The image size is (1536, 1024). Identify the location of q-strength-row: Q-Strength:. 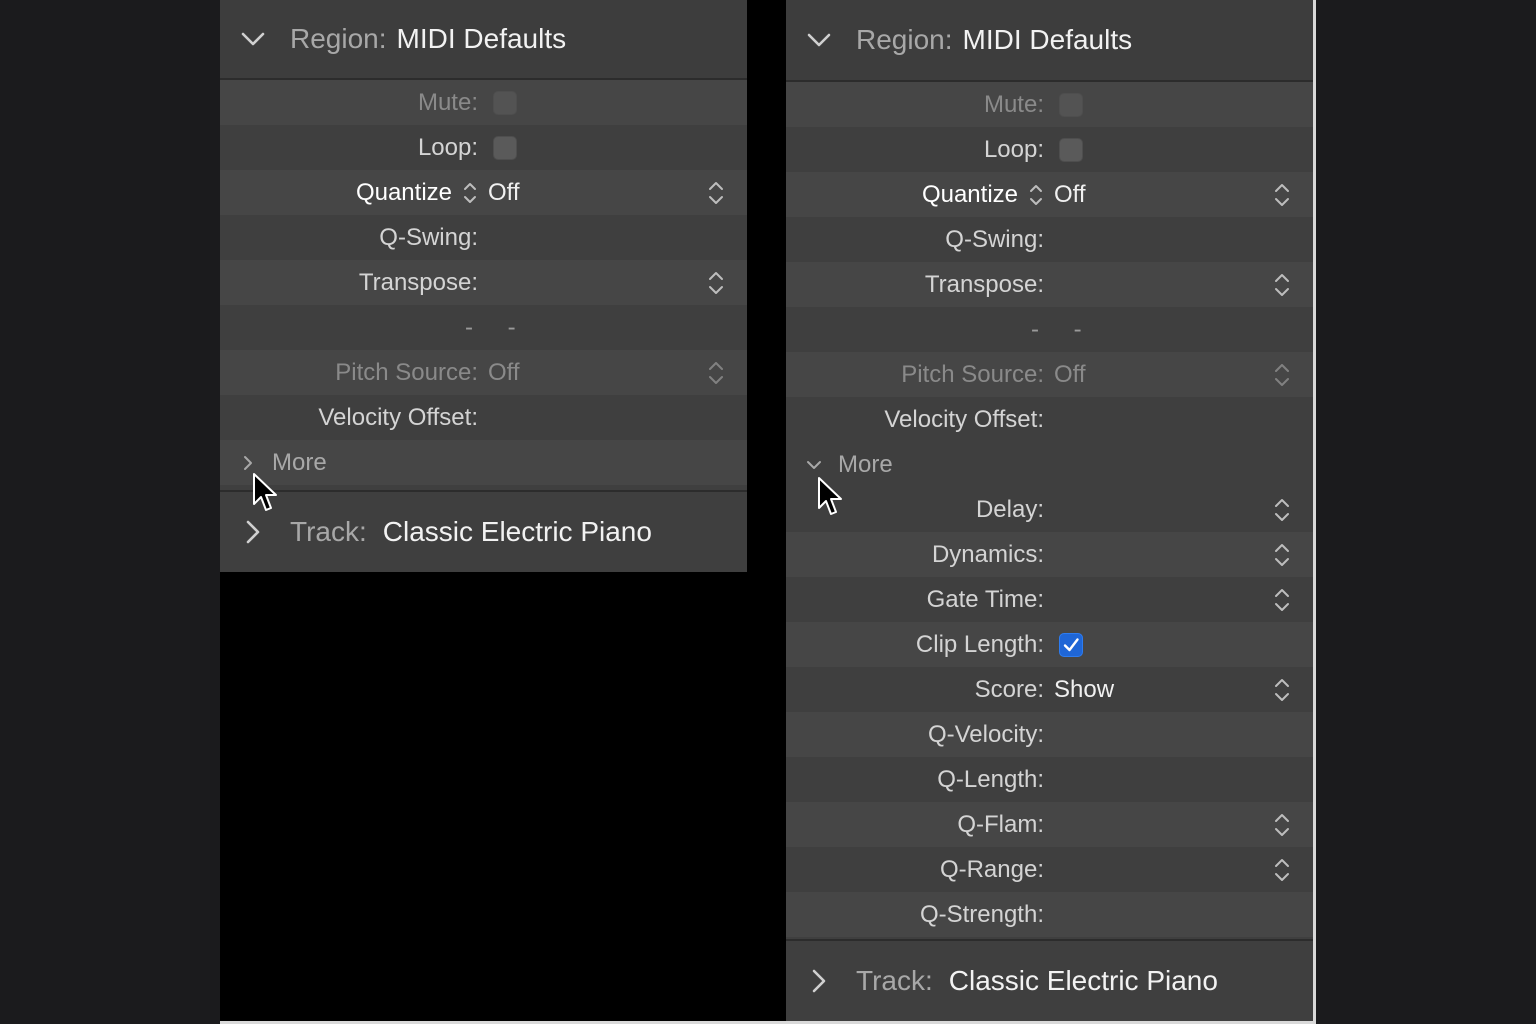
(1049, 914).